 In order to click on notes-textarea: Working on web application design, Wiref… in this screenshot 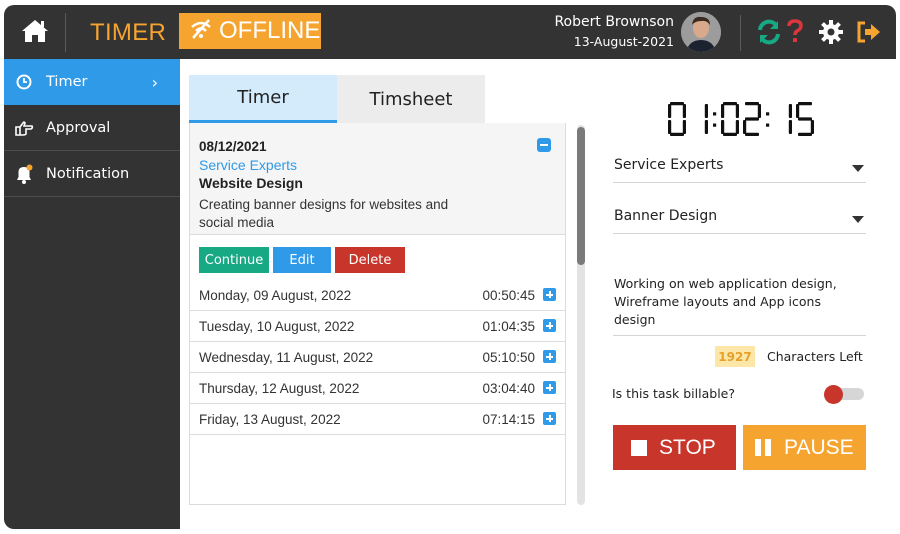, I will do `click(739, 304)`.